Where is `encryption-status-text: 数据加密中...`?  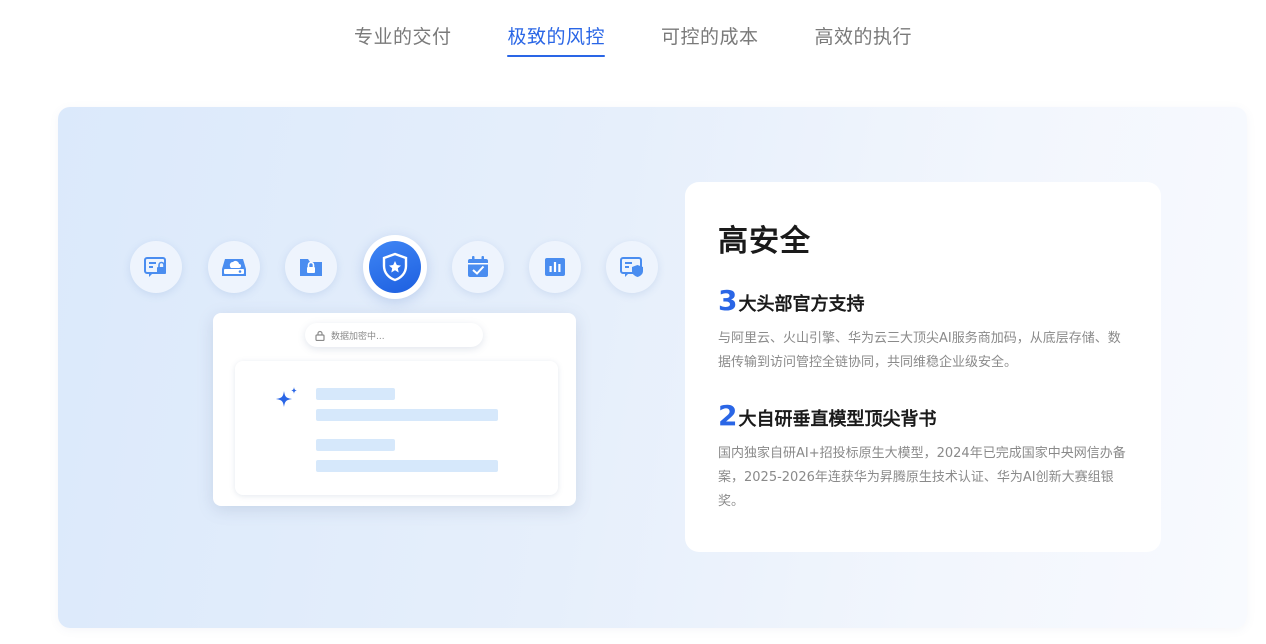
encryption-status-text: 数据加密中... is located at coordinates (358, 336).